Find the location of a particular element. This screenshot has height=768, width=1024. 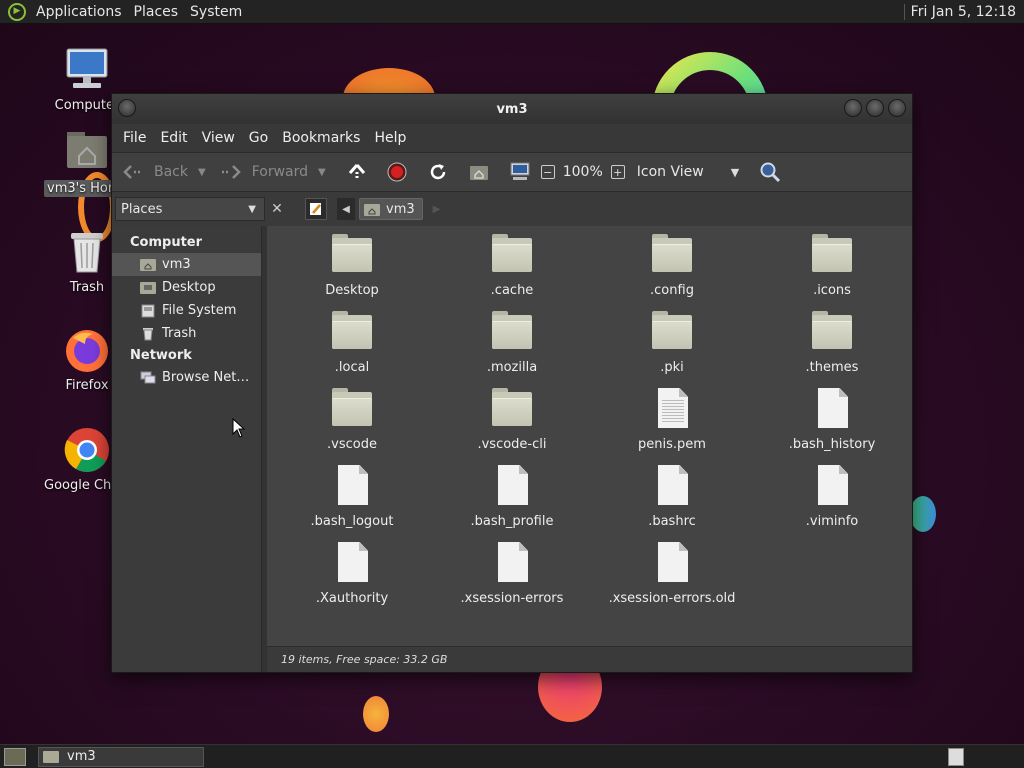

desktop-folder-icon is located at coordinates (148, 288).